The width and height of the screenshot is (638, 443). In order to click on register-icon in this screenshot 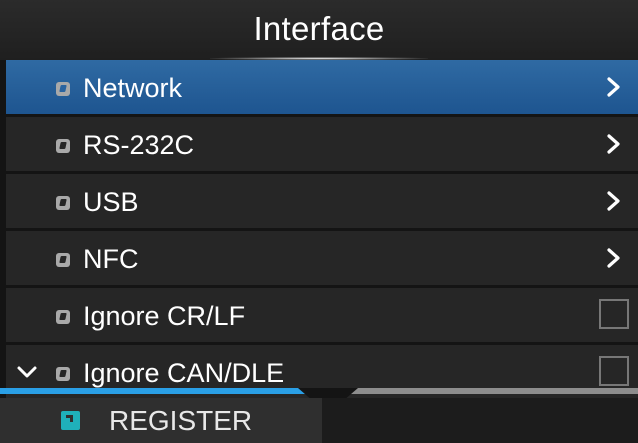, I will do `click(70, 420)`.